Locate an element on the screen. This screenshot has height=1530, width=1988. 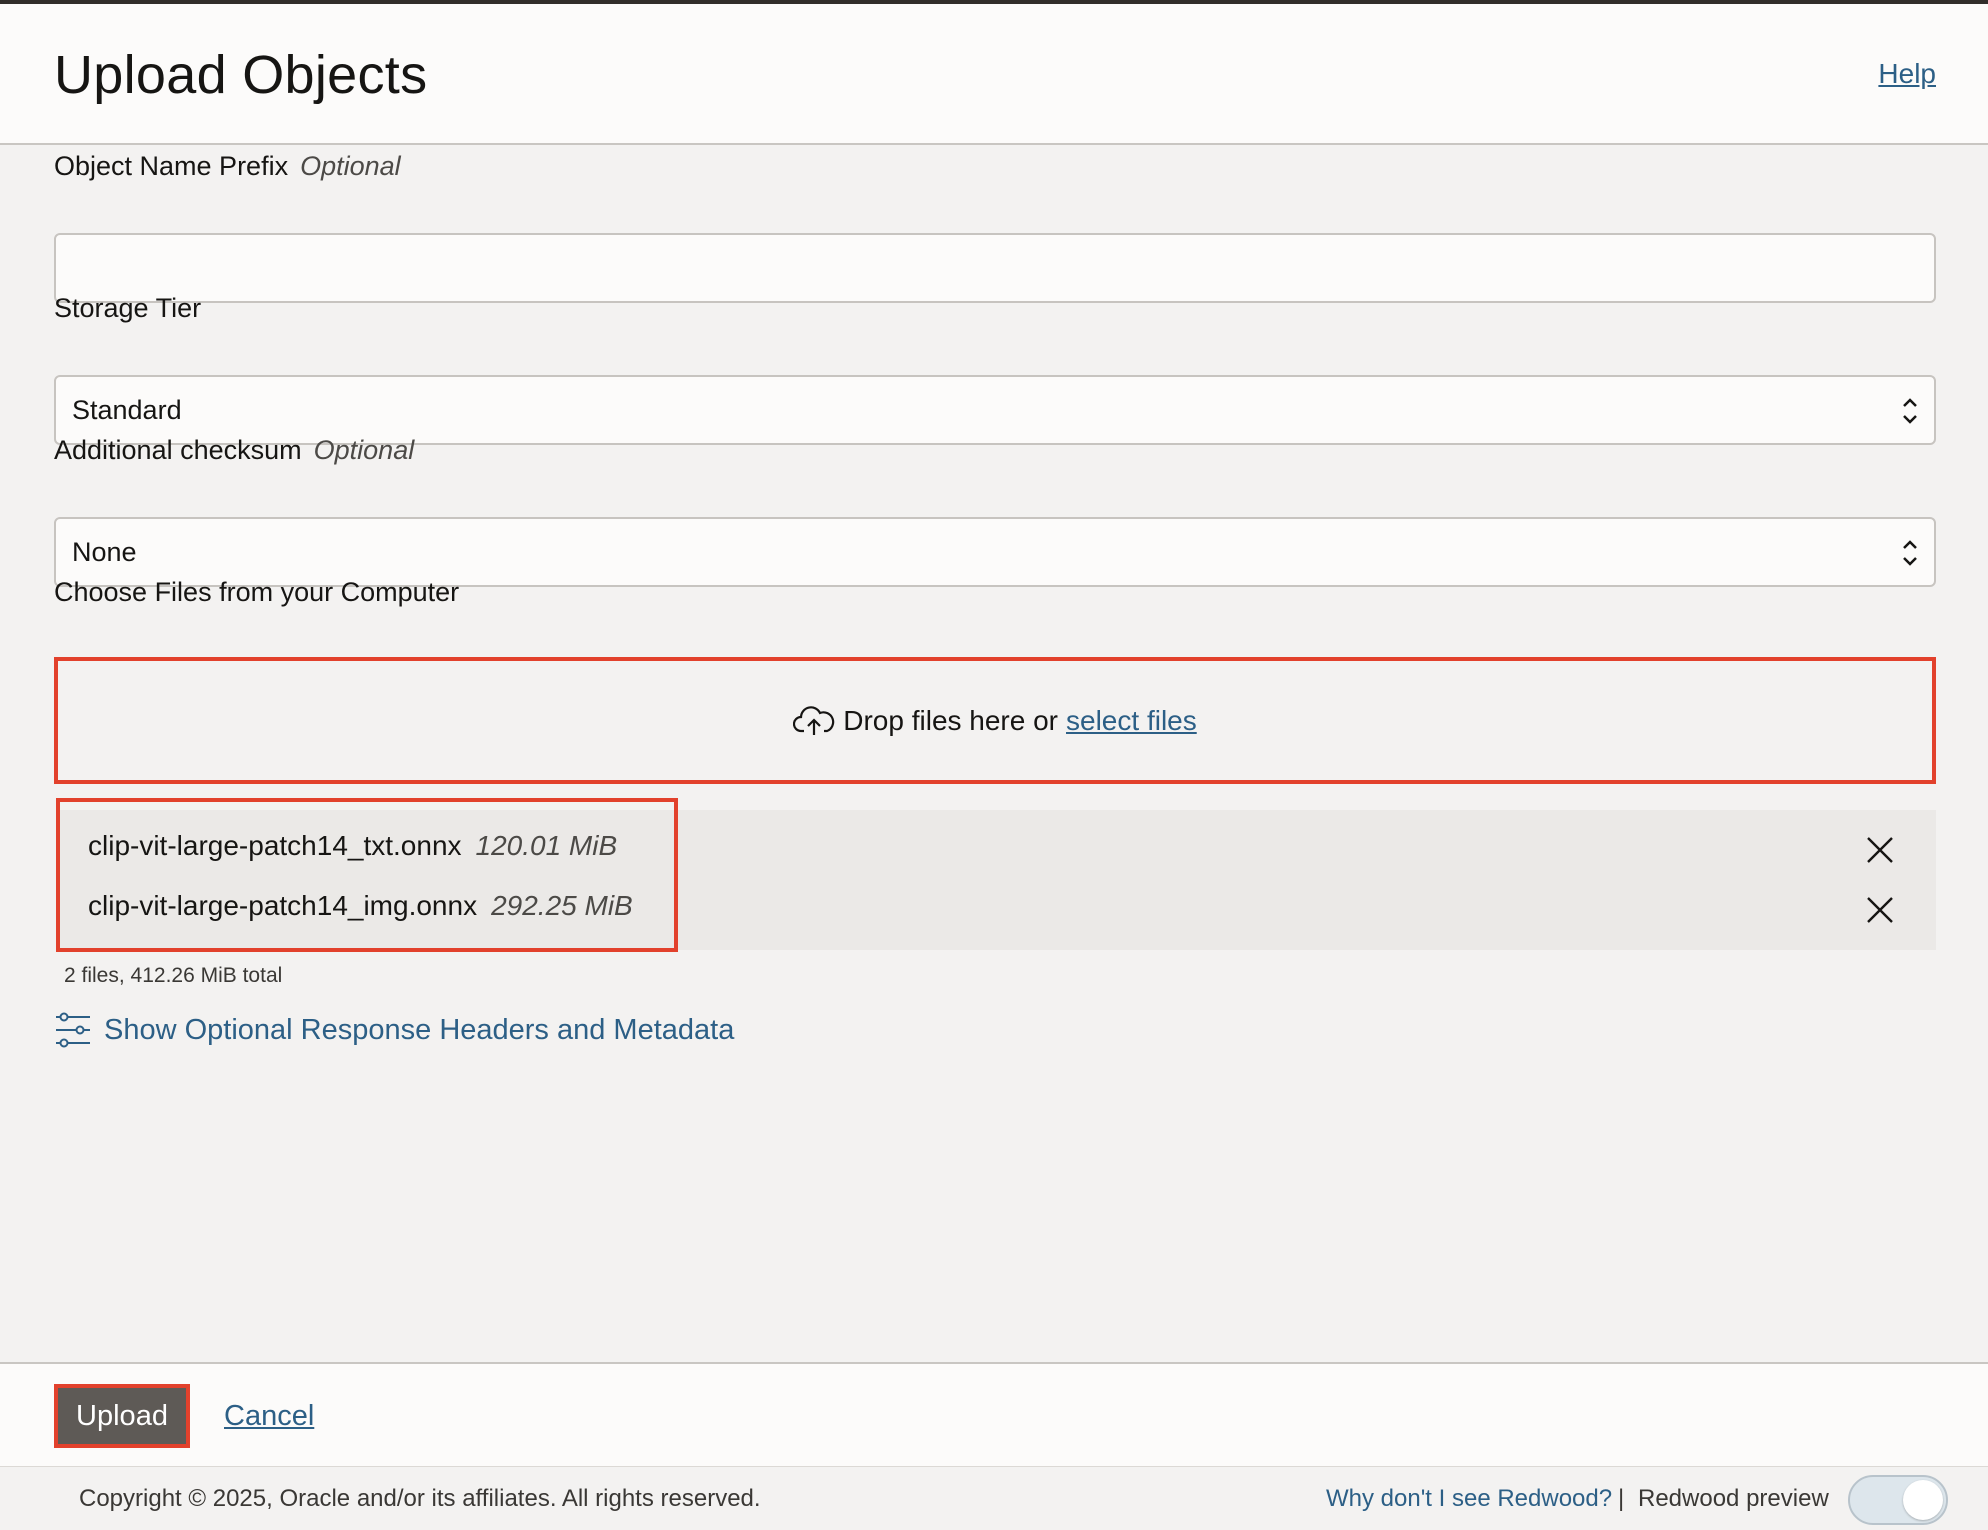
redwood-preview-label: Redwood preview is located at coordinates (1733, 1498).